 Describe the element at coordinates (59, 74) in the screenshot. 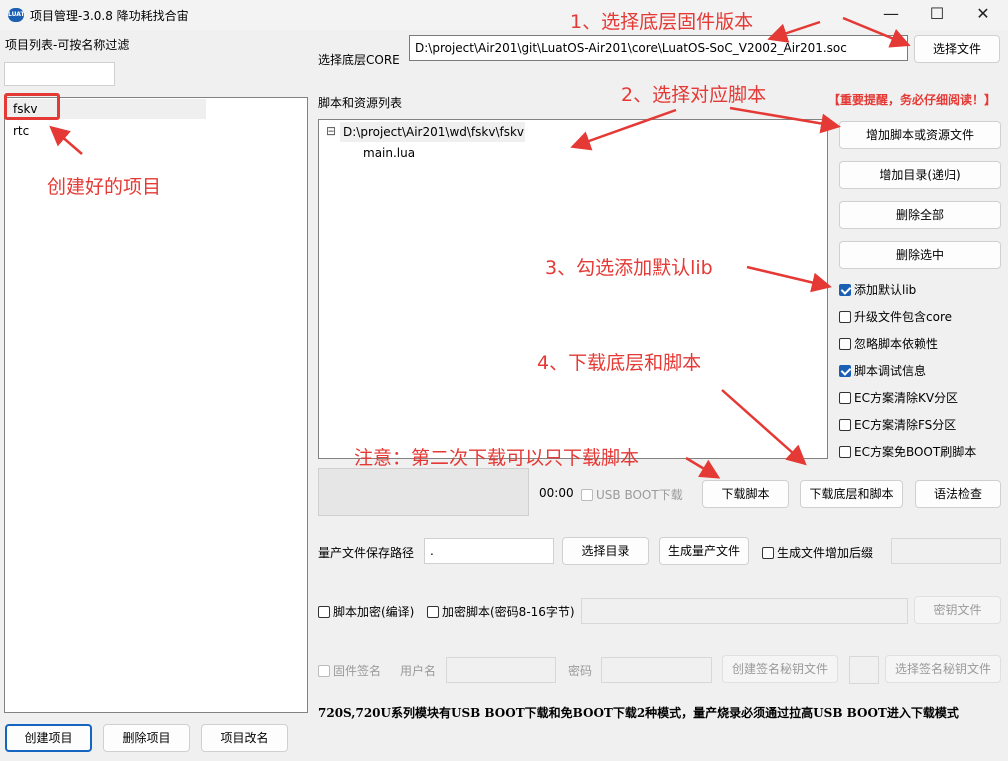

I see `project-filter-input` at that location.